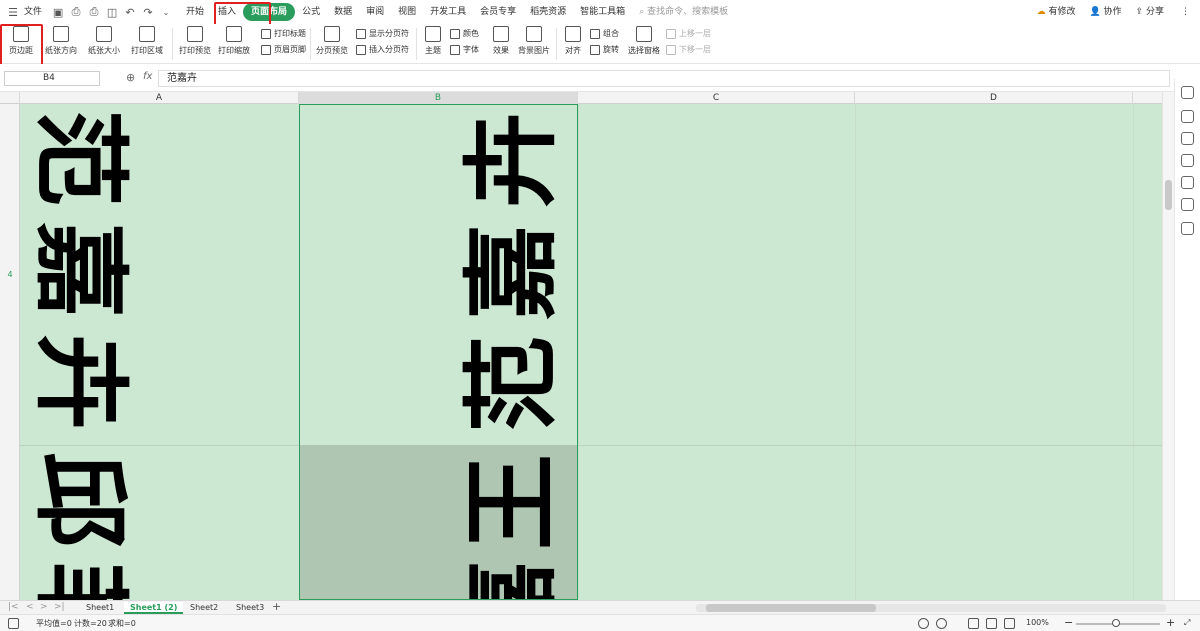  Describe the element at coordinates (1105, 12) in the screenshot. I see `collab-button: 👤 协作` at that location.